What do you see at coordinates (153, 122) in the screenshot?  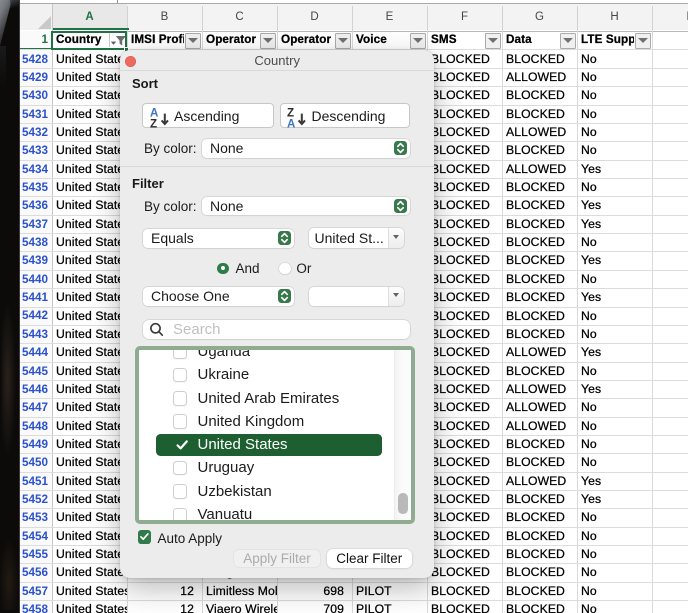 I see `svg-text: Z` at bounding box center [153, 122].